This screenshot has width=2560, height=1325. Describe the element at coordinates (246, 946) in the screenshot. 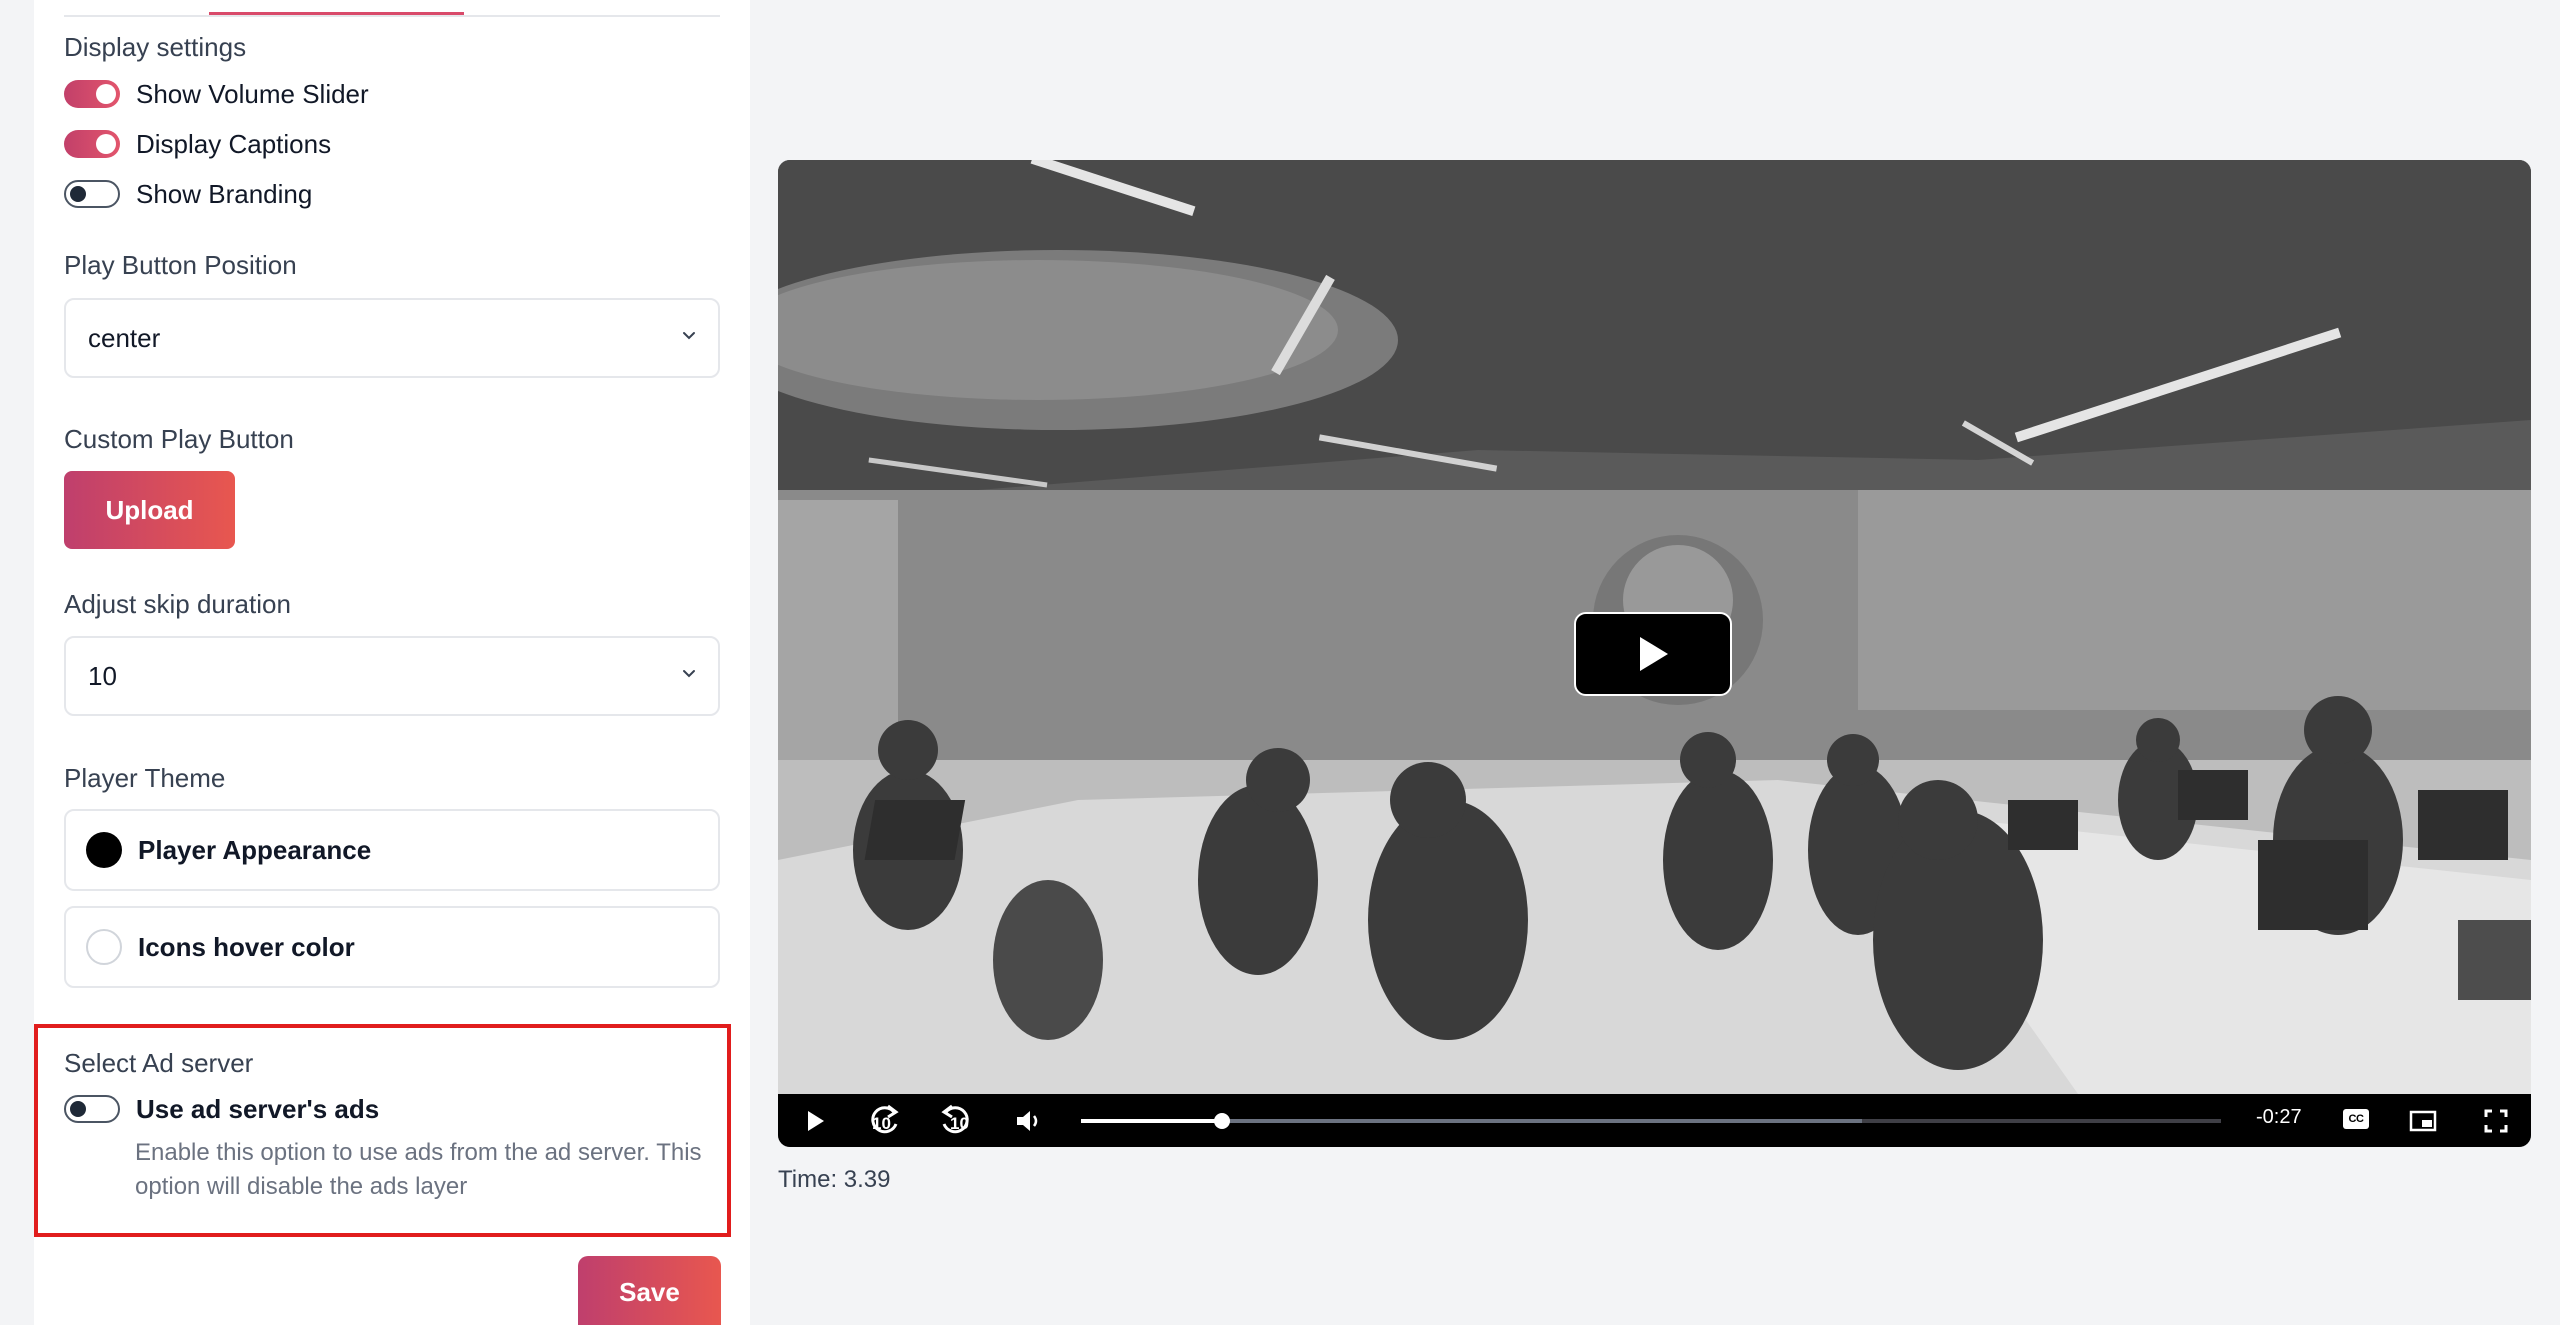

I see `icons-hover-color-label: Icons hover color` at that location.